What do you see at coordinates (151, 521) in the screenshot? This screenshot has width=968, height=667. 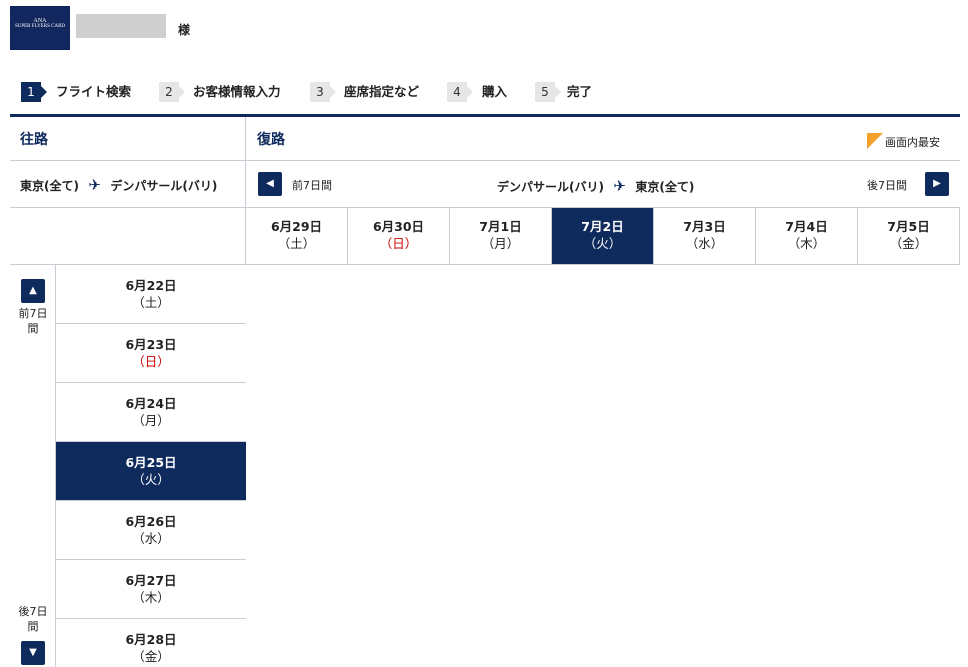 I see `outbound-date: 6月26日` at bounding box center [151, 521].